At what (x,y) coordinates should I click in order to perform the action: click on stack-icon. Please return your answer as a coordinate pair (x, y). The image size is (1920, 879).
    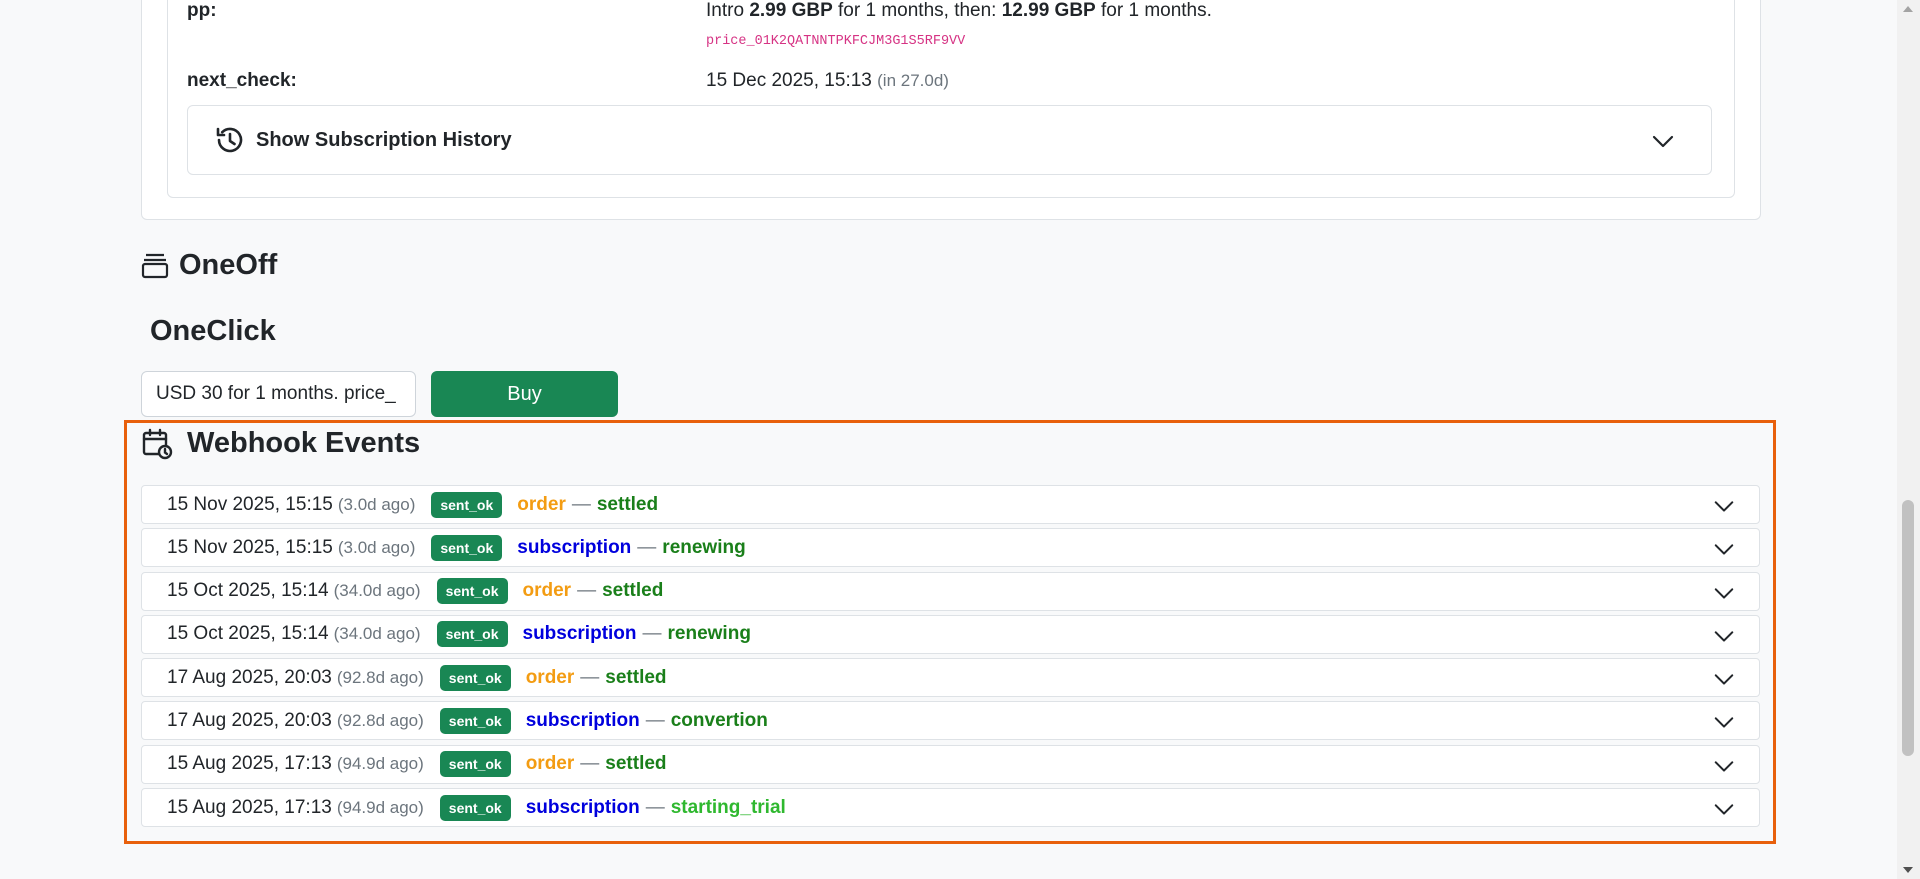
    Looking at the image, I should click on (155, 266).